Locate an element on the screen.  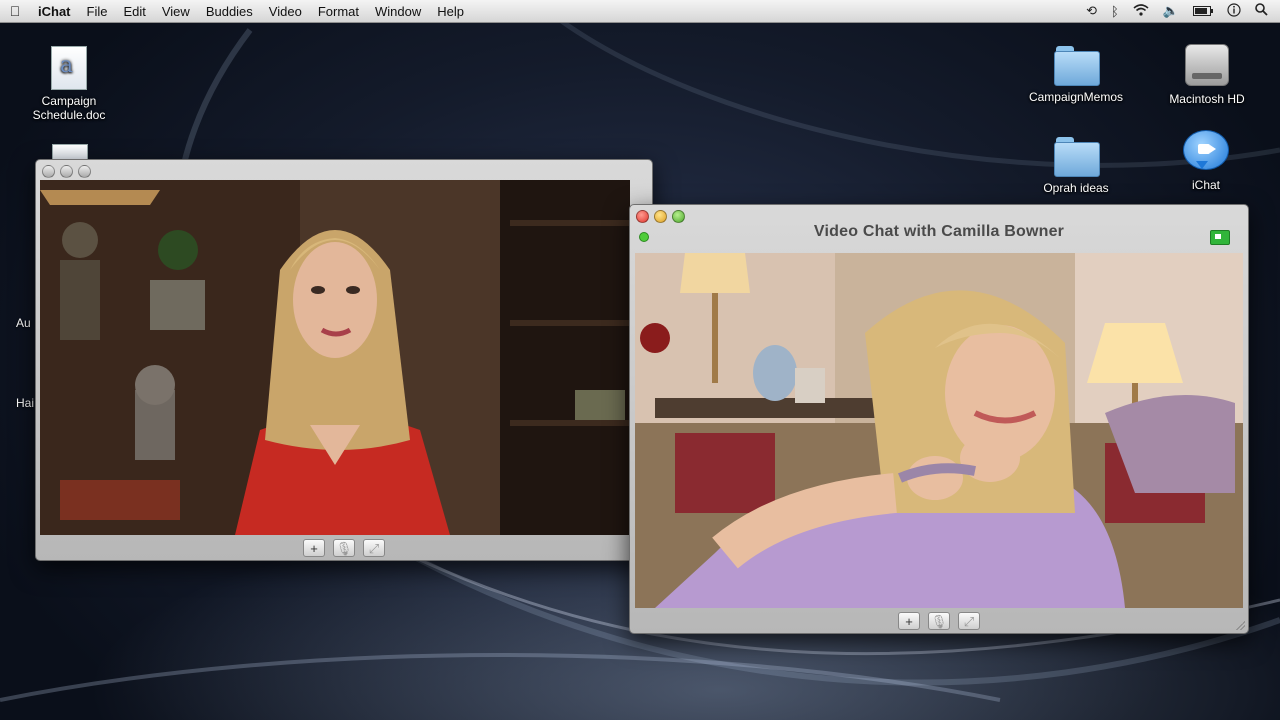
user-account-icon is located at coordinates (1234, 11).